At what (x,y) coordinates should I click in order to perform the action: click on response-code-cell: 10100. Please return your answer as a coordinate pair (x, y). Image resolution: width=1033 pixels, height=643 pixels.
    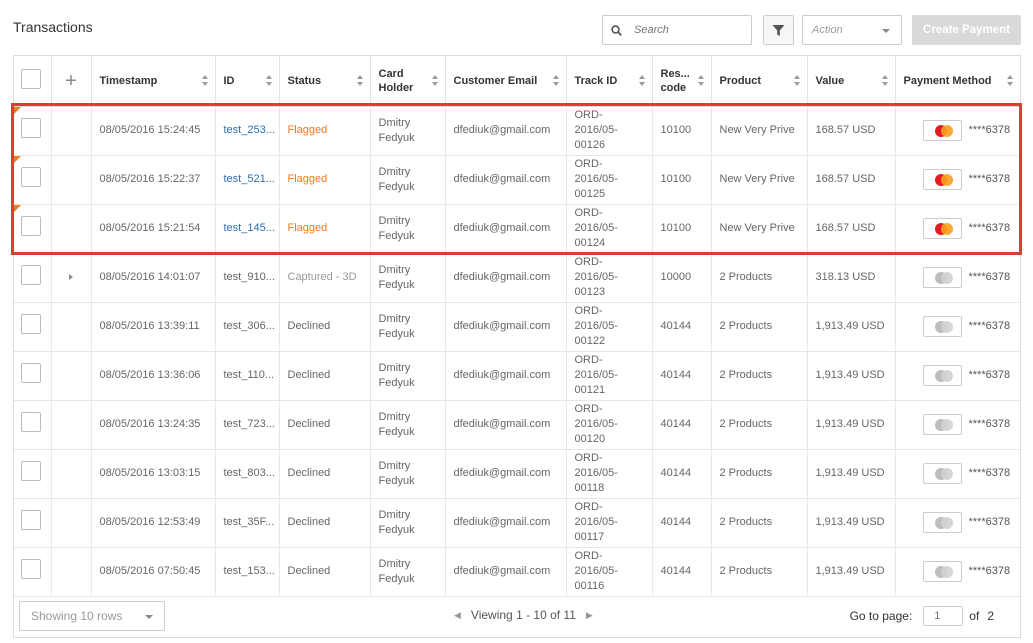
    Looking at the image, I should click on (682, 180).